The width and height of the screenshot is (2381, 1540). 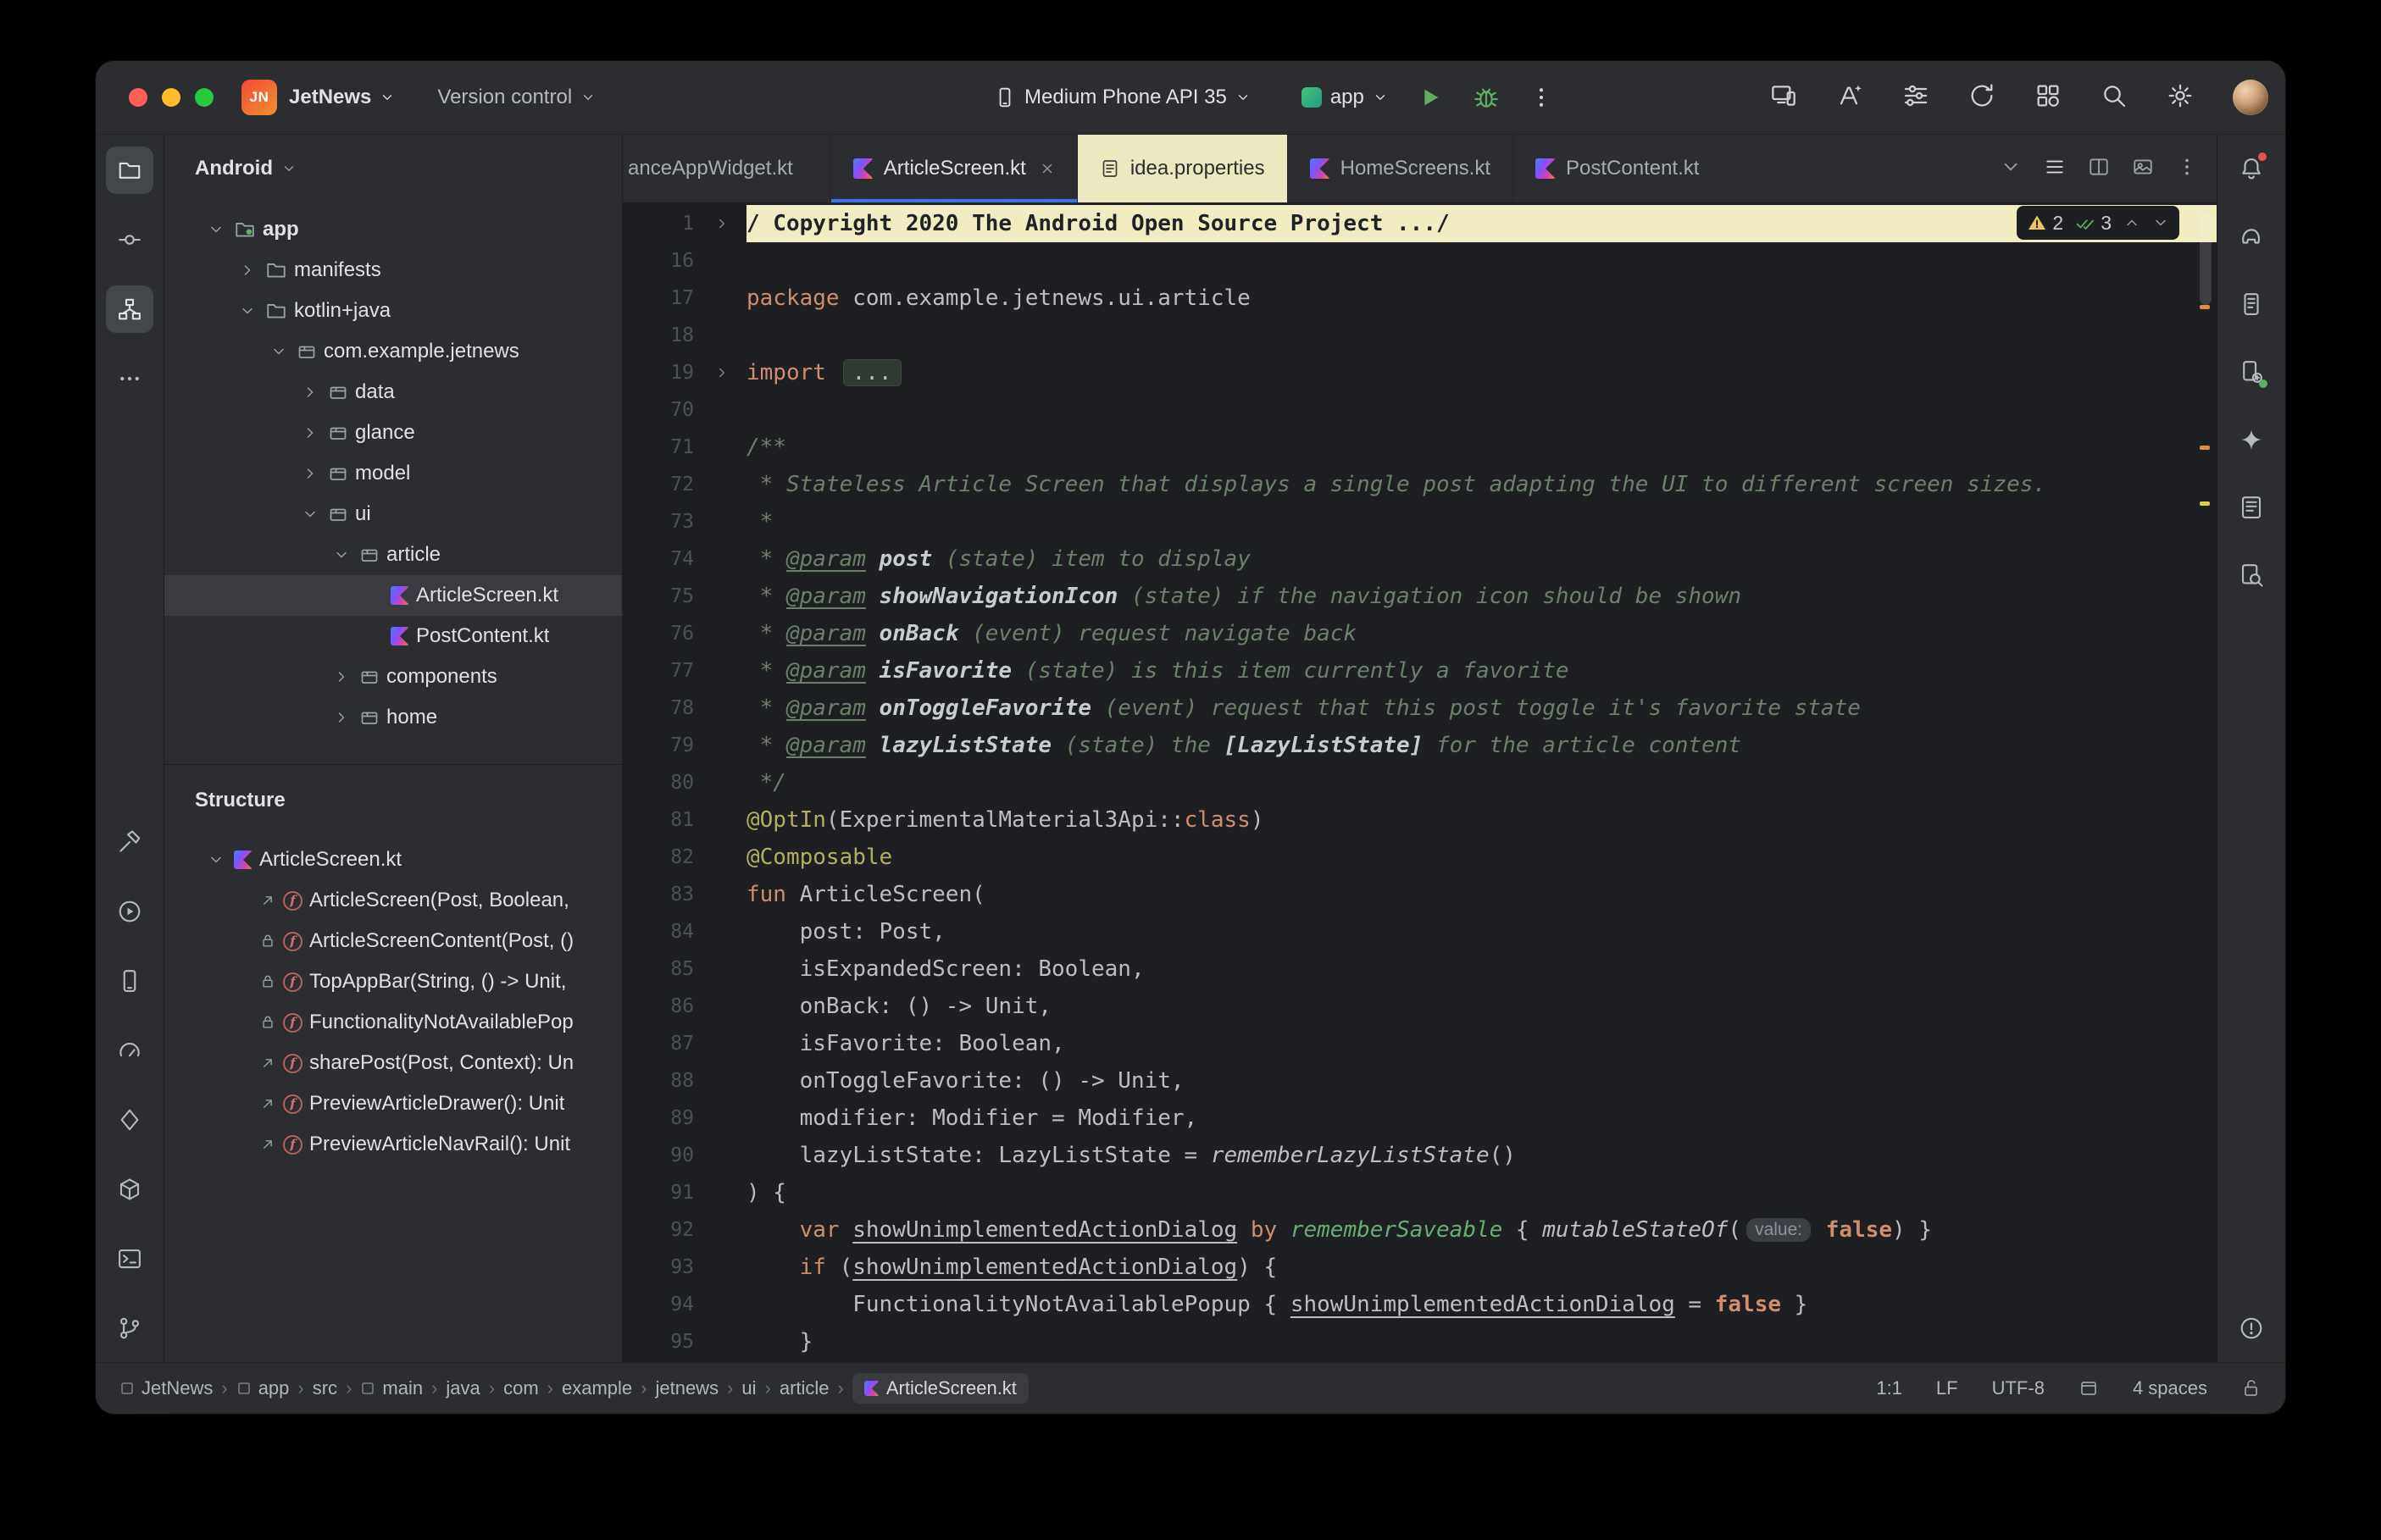 I want to click on more-actions-button, so click(x=1541, y=97).